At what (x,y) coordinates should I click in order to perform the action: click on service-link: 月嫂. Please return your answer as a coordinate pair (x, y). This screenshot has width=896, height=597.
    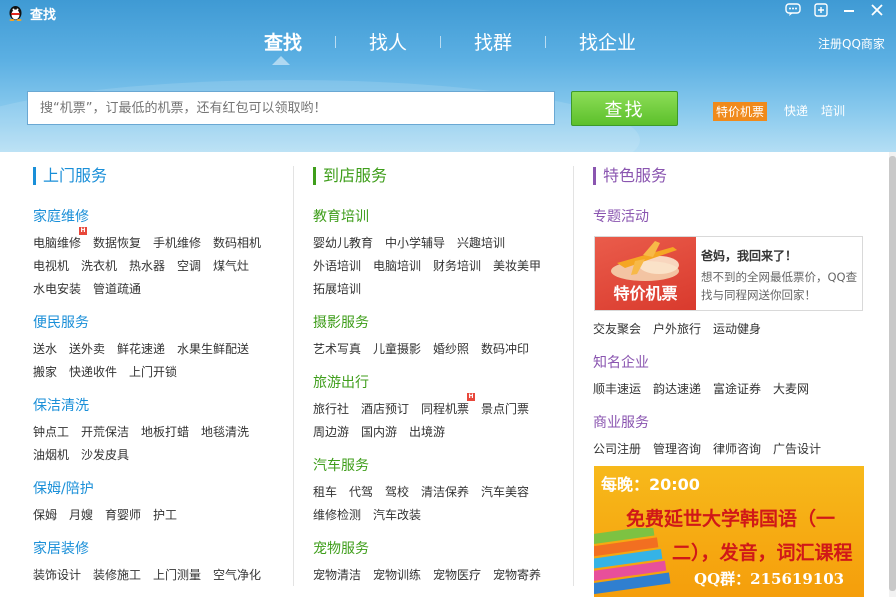
    Looking at the image, I should click on (81, 514).